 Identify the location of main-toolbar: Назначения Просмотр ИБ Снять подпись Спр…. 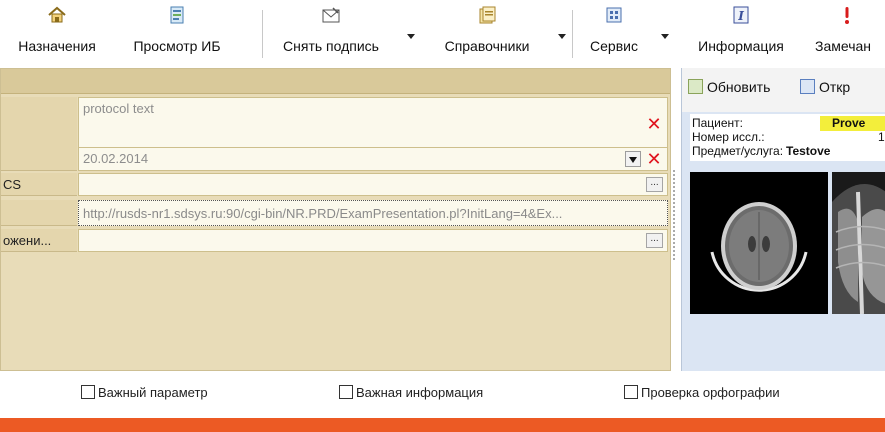
(442, 31).